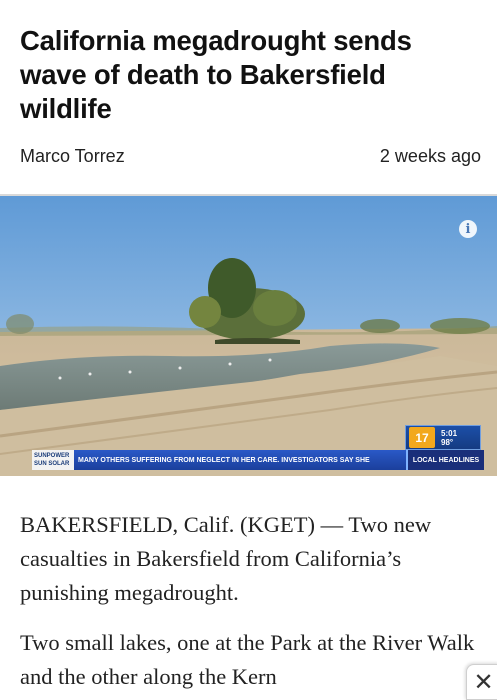  Describe the element at coordinates (250, 156) in the screenshot. I see `article-meta: Marco Torrez 2 weeks ago` at that location.